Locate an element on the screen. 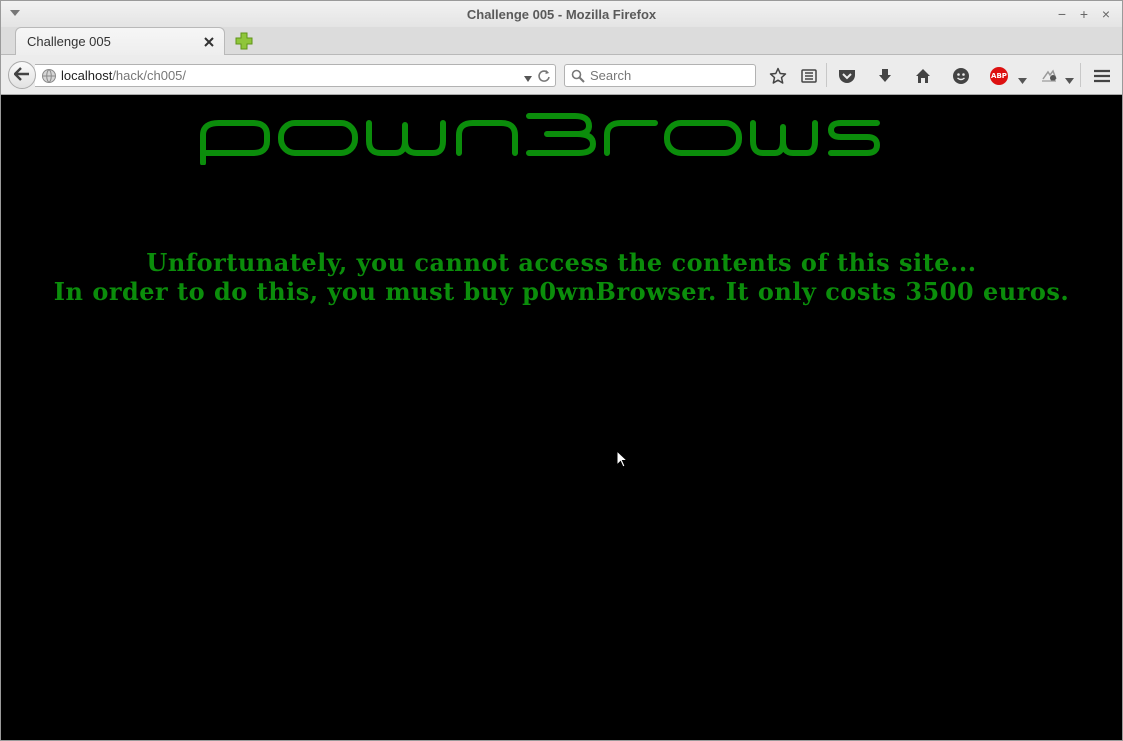 The width and height of the screenshot is (1123, 741). search-input is located at coordinates (670, 75).